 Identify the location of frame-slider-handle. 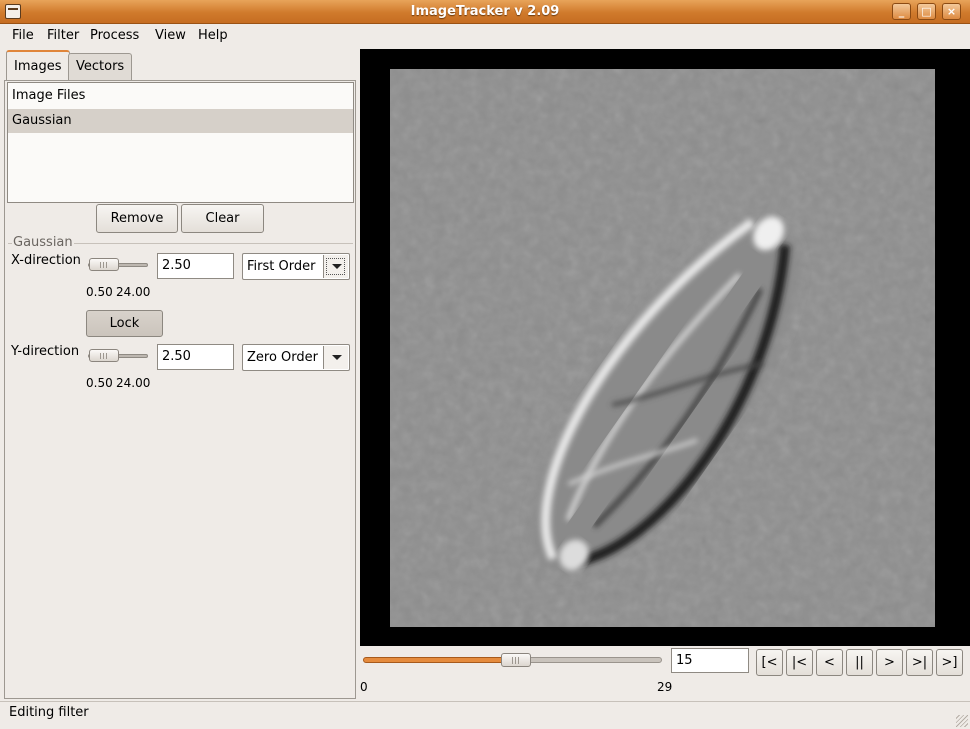
(516, 660).